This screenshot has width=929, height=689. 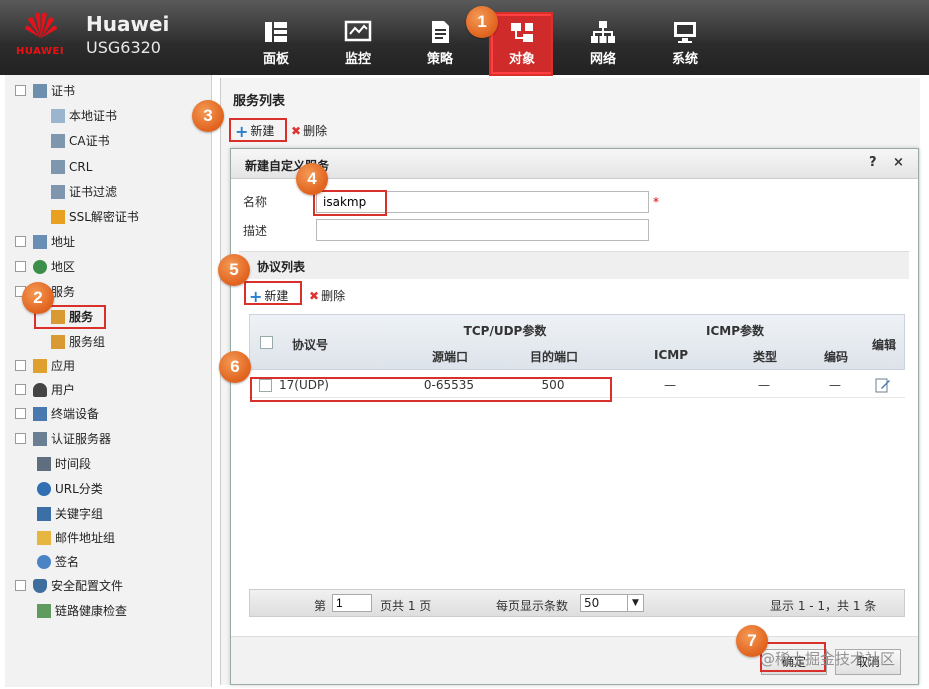 What do you see at coordinates (64, 464) in the screenshot?
I see `tree-item-time-range: 时间段` at bounding box center [64, 464].